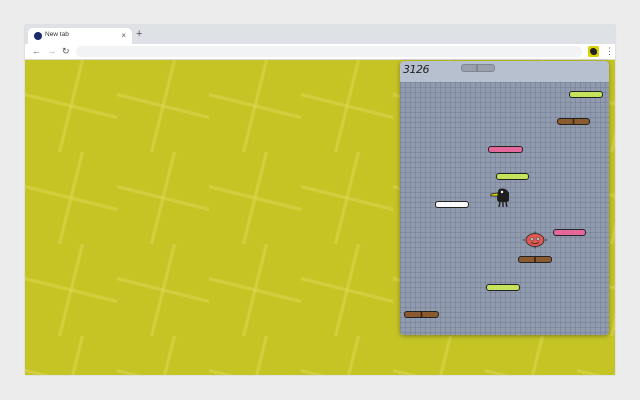 Image resolution: width=640 pixels, height=400 pixels. I want to click on new-tab-button: +, so click(139, 34).